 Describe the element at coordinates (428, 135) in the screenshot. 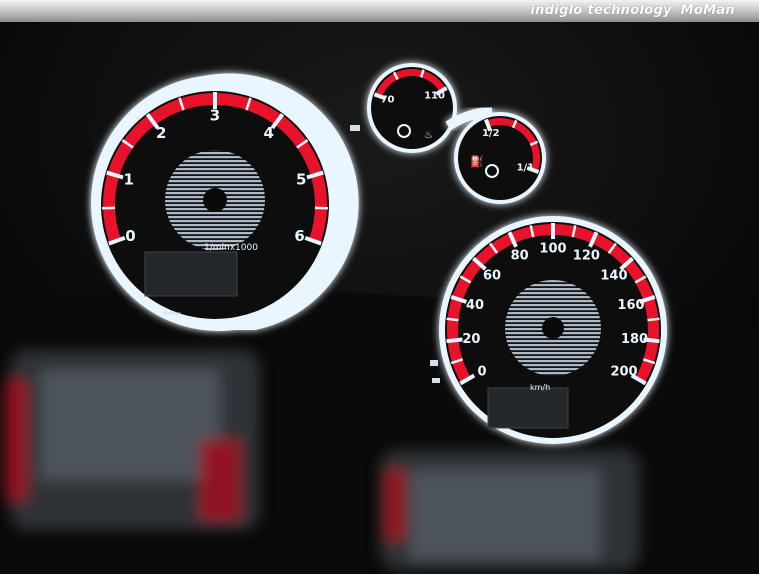

I see `coolant-temperature-icon: ♨` at that location.